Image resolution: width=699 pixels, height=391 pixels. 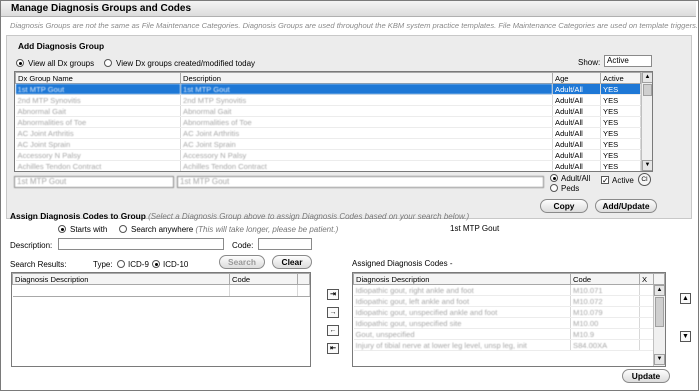 I want to click on clear-button: Clear, so click(x=292, y=262).